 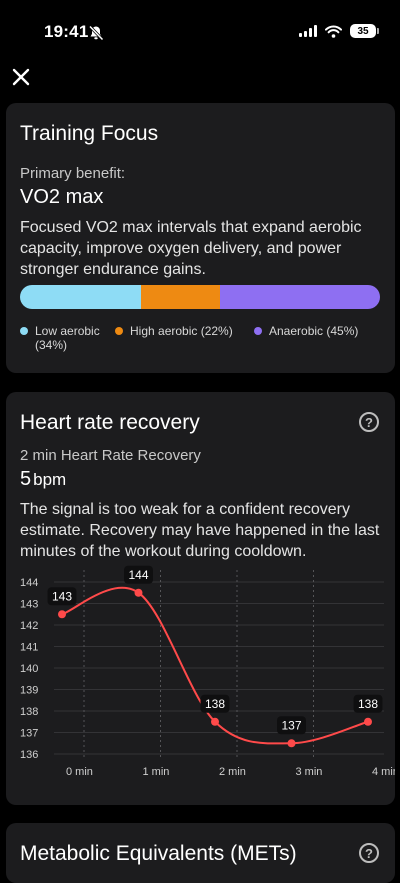 I want to click on card-title: Training Focus, so click(x=89, y=133).